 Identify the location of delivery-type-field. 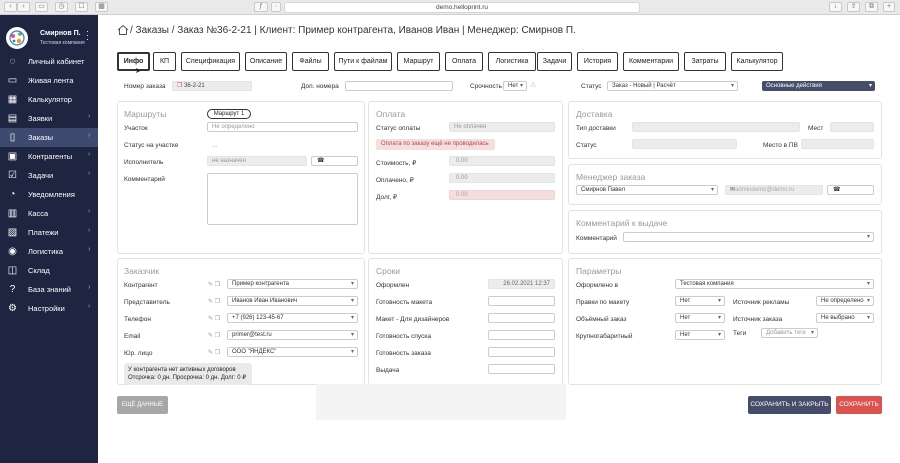
(716, 127).